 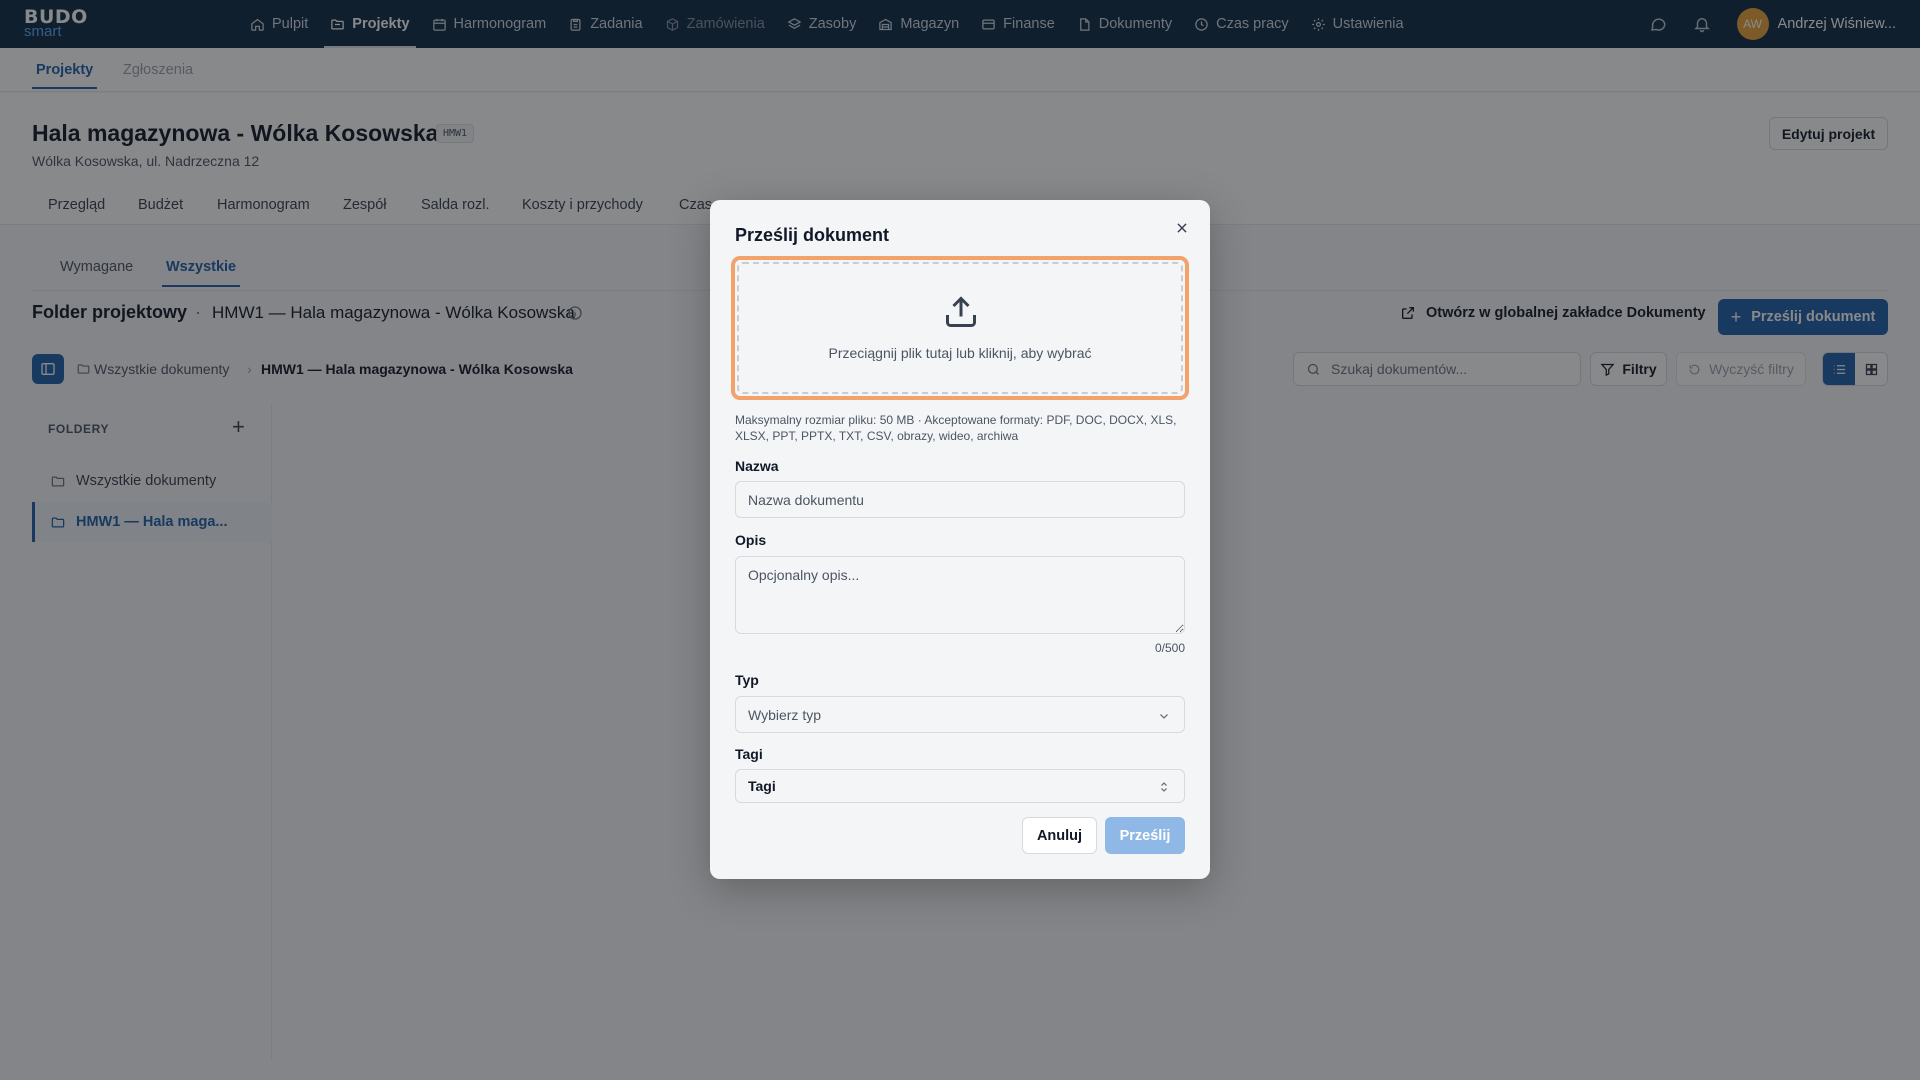 What do you see at coordinates (960, 595) in the screenshot?
I see `description-textarea` at bounding box center [960, 595].